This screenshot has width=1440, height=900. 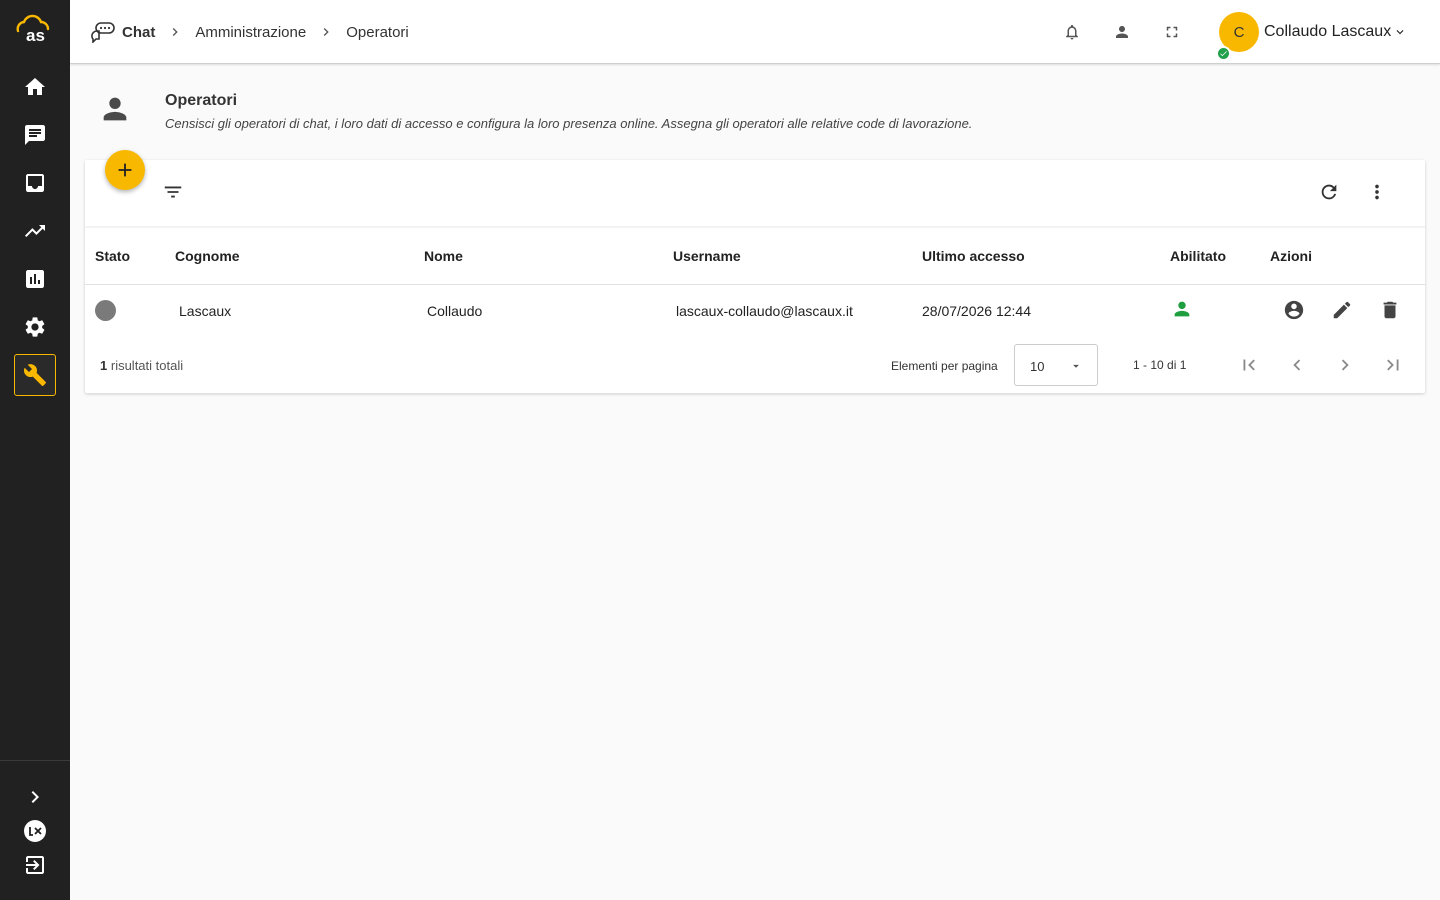 I want to click on cell-ultimo-accesso: 28/07/2026 12:44, so click(x=976, y=311).